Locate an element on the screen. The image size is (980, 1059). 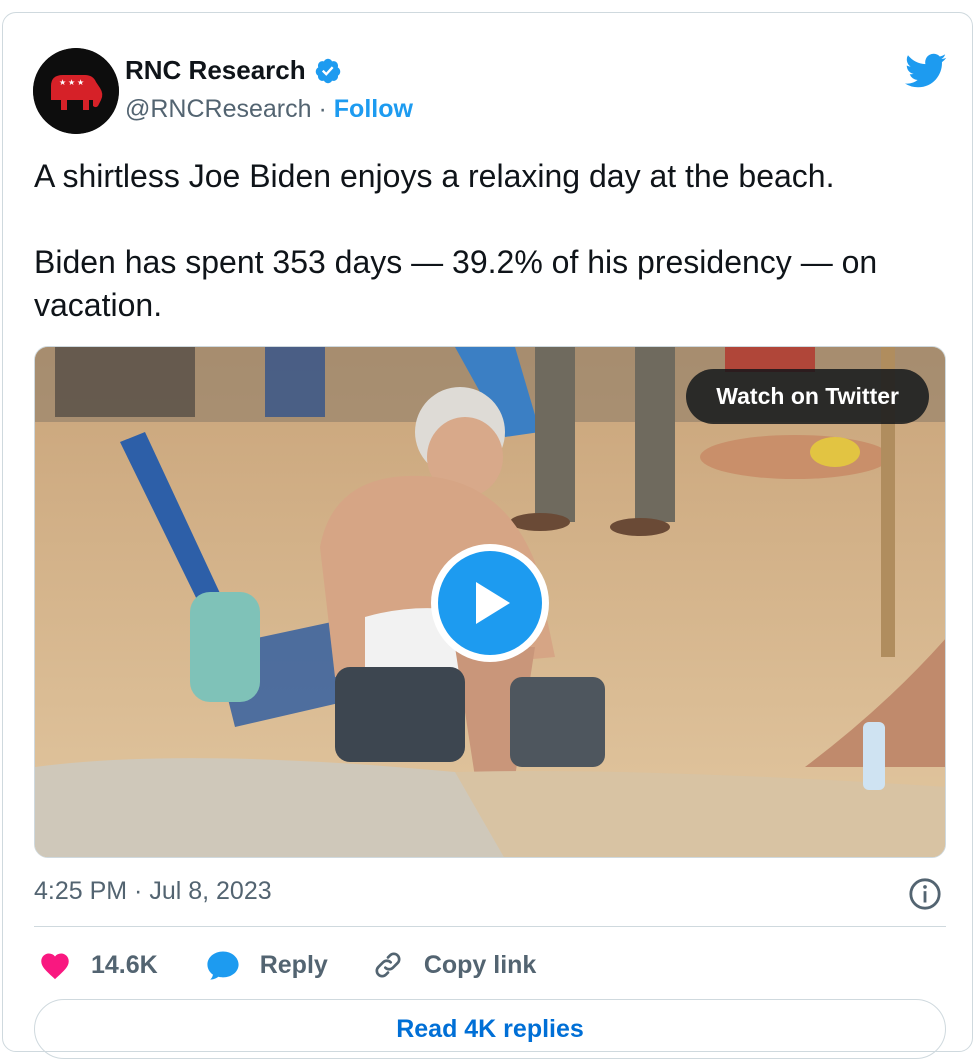
rnc-elephant-logo: ★ ★ ★ is located at coordinates (76, 91).